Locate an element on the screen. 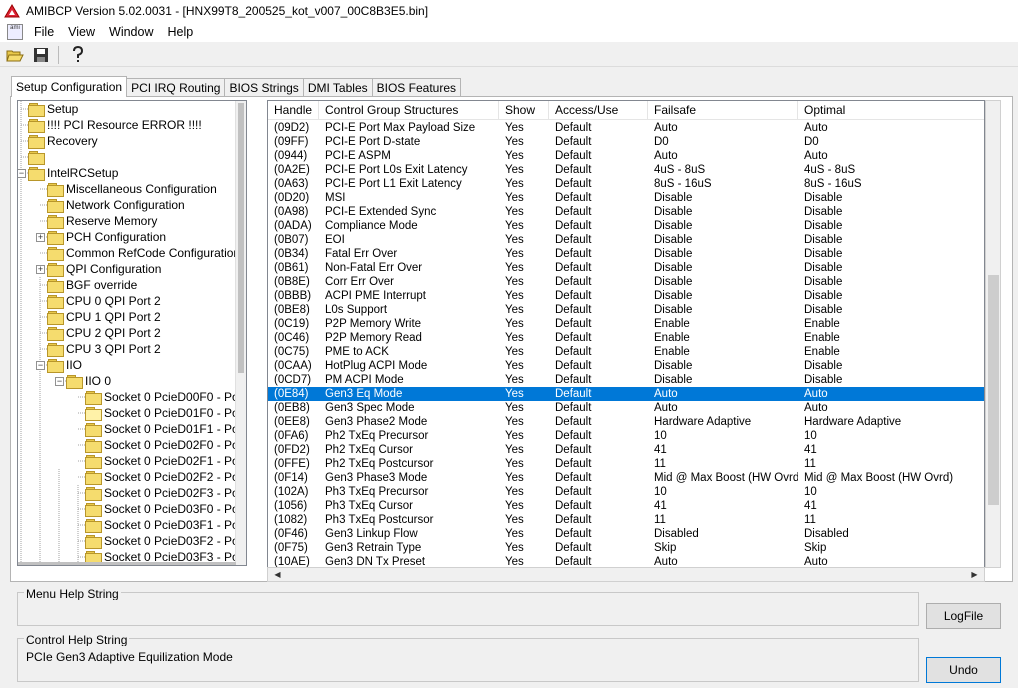 Image resolution: width=1018 pixels, height=688 pixels. open-button is located at coordinates (15, 55).